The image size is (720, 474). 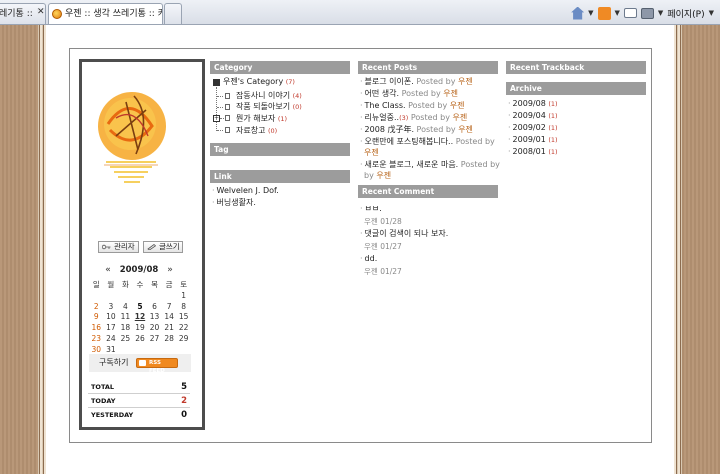 I want to click on counter-value: 5, so click(x=184, y=387).